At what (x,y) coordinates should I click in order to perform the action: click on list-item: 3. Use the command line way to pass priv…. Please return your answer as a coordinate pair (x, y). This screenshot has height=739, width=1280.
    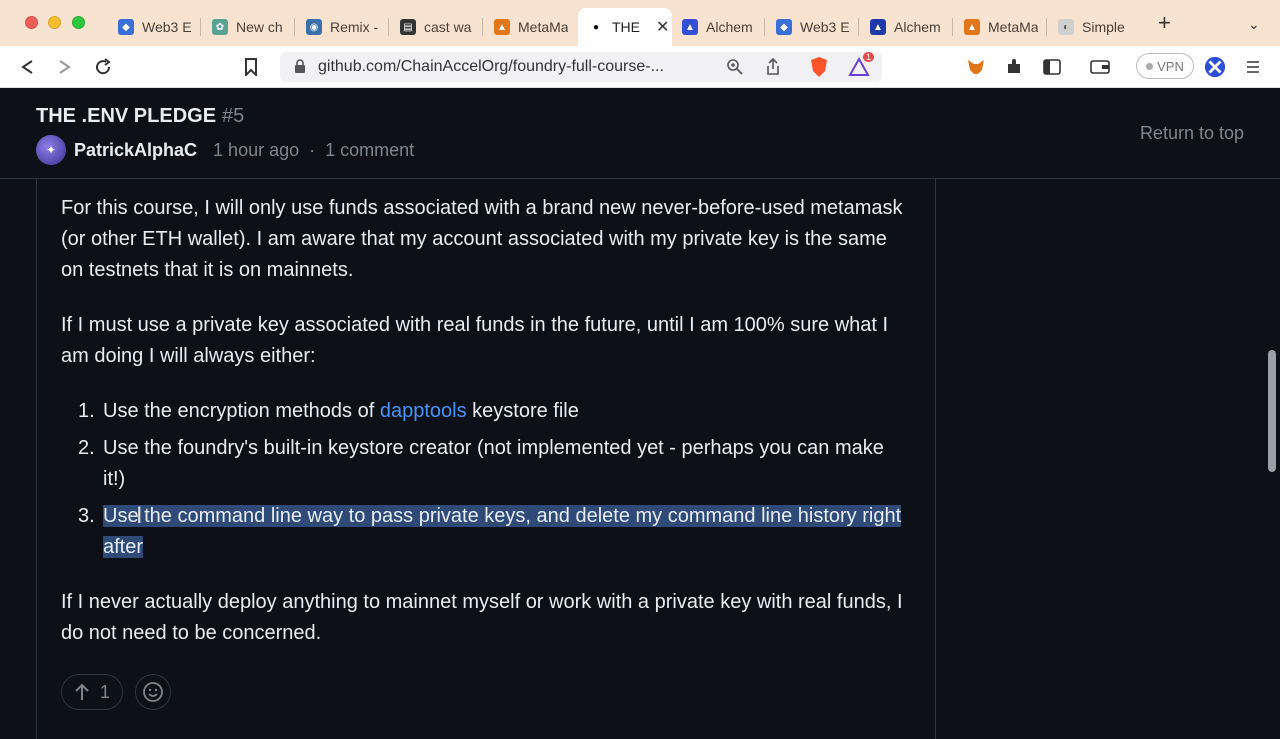
    Looking at the image, I should click on (486, 532).